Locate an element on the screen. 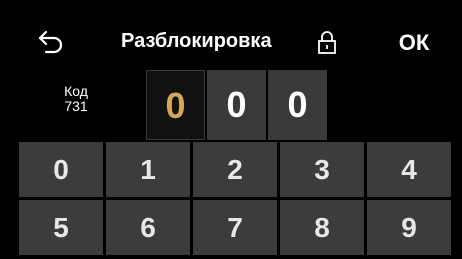 Image resolution: width=462 pixels, height=259 pixels. code-label: Код 731 is located at coordinates (76, 99).